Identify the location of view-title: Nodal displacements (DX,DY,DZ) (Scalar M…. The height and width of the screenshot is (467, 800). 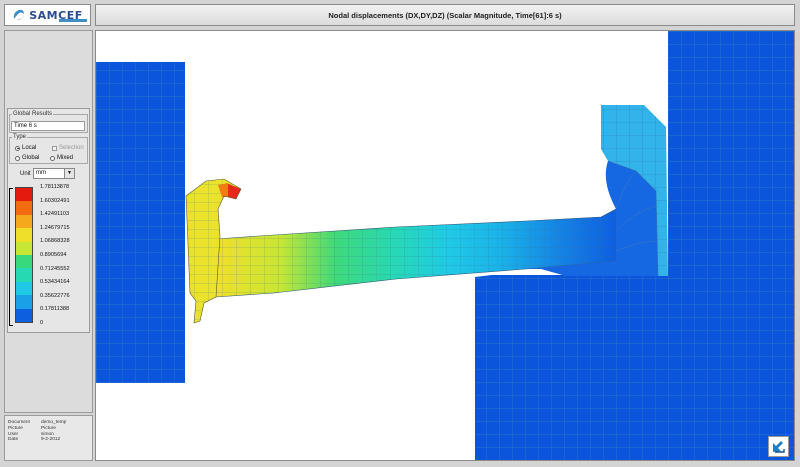
(445, 15).